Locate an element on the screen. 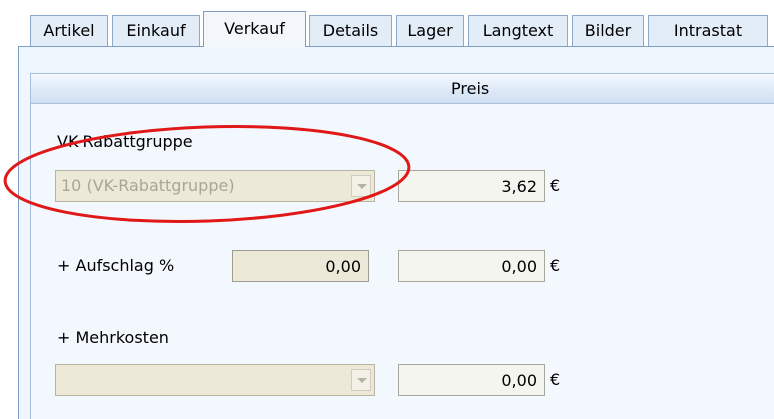 Image resolution: width=774 pixels, height=419 pixels. rabattgruppe-amount-field: 3,62 is located at coordinates (471, 186).